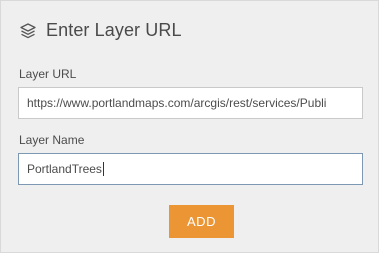  What do you see at coordinates (64, 169) in the screenshot?
I see `layer-name-value: PortlandTrees` at bounding box center [64, 169].